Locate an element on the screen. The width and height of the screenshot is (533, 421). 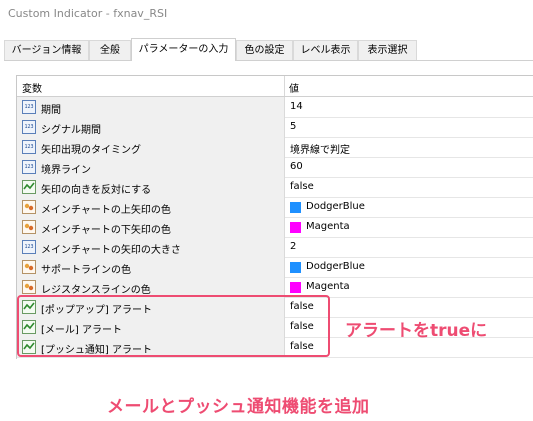
table-row: サポートラインの色 DodgerBlue is located at coordinates (275, 267).